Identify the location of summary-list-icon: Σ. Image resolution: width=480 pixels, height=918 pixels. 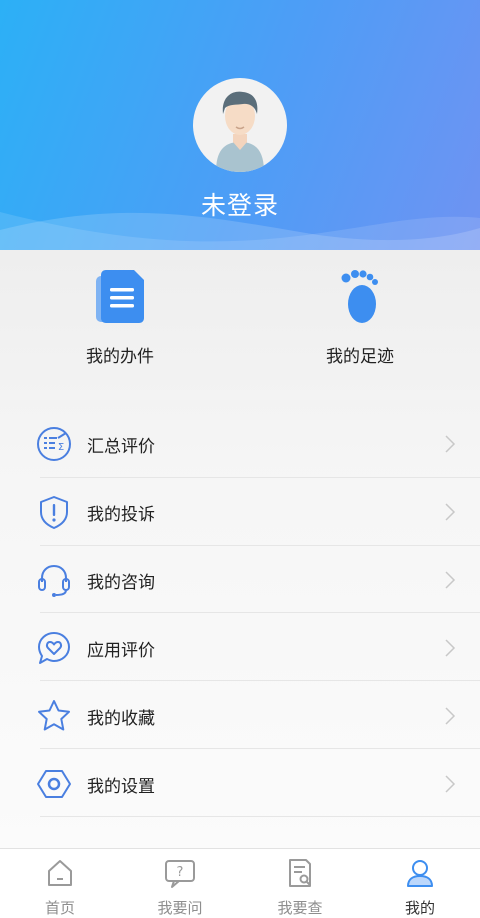
(54, 444).